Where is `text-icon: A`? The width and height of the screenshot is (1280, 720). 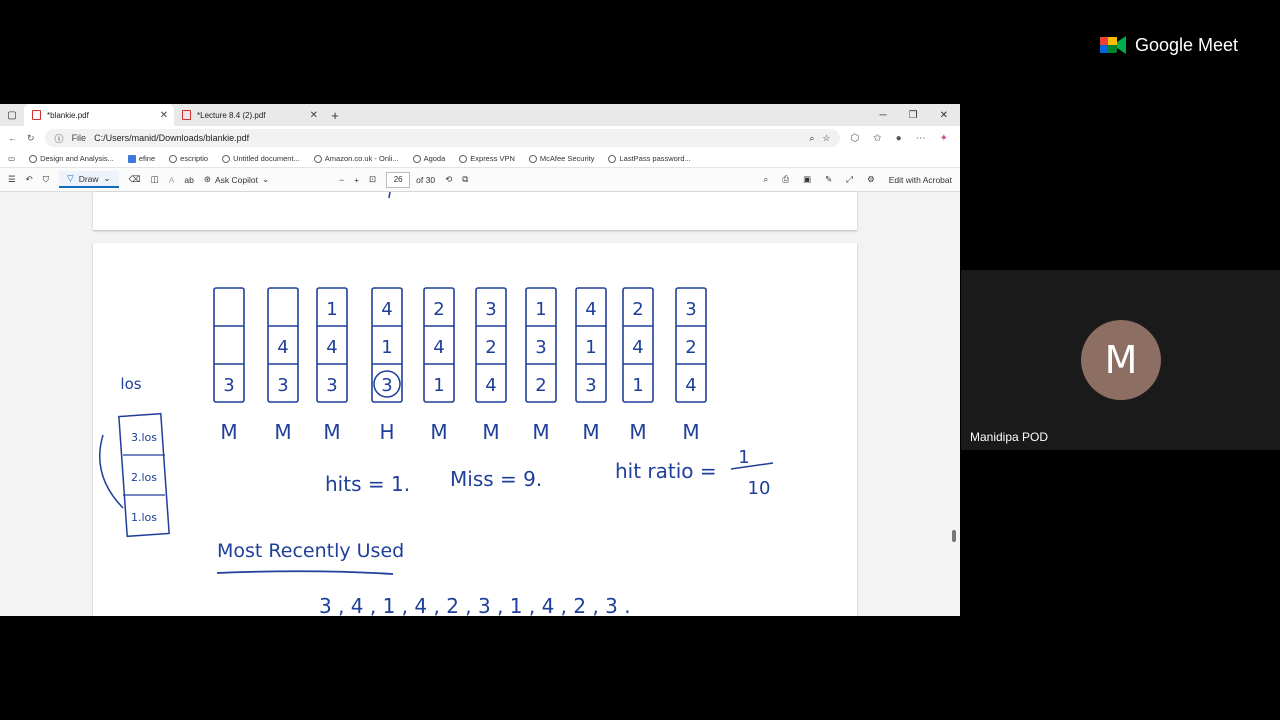
text-icon: A is located at coordinates (172, 180).